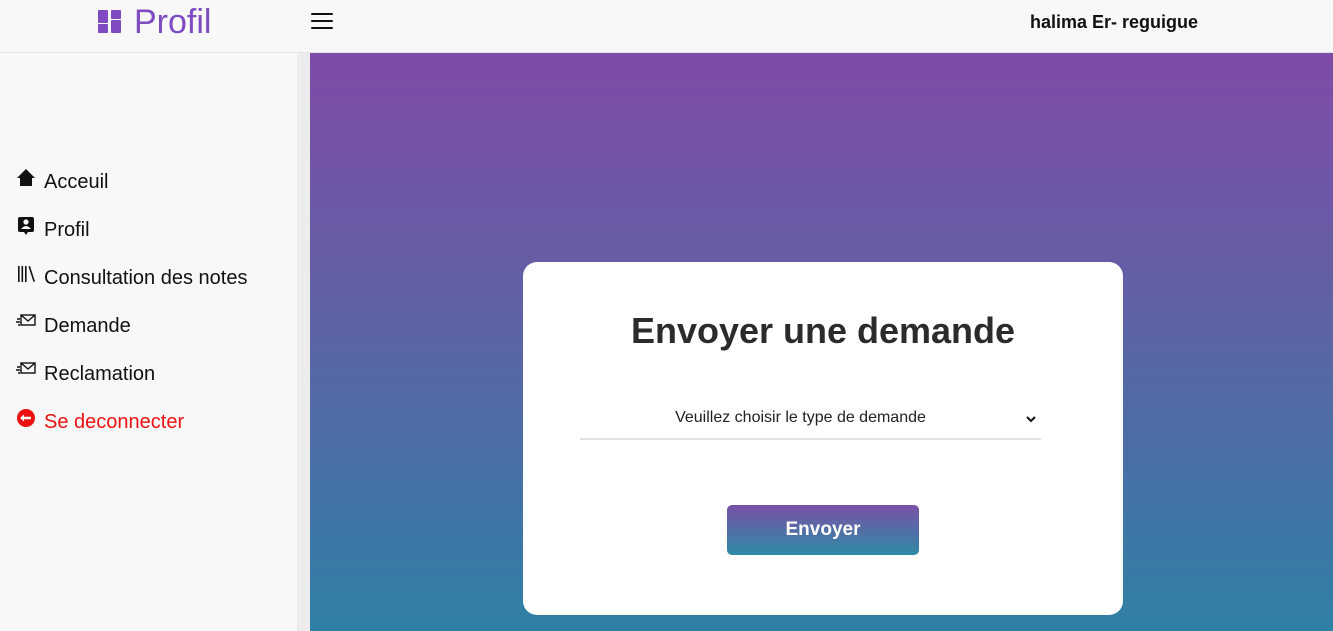 This screenshot has height=631, width=1333. I want to click on sidebar-item-demande: Demande, so click(131, 326).